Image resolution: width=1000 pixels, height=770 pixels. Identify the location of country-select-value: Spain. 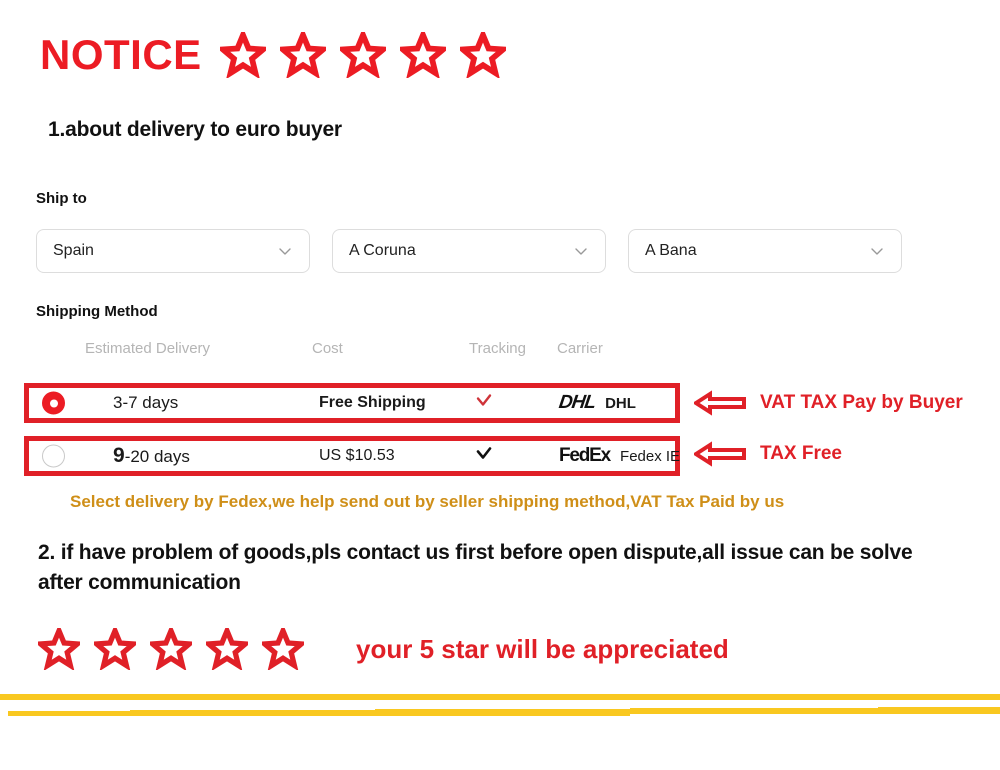
(73, 250).